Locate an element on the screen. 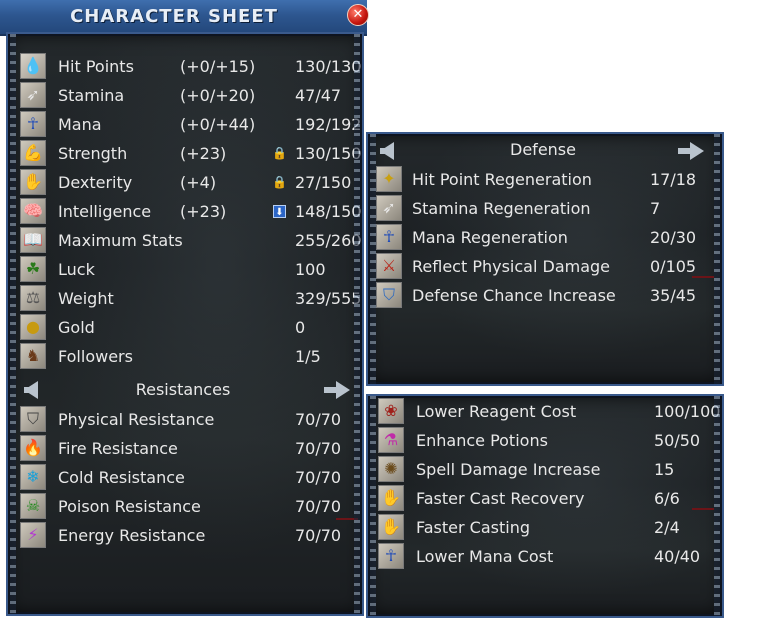  stat-row-weight: ⚖ Weight 329/555 is located at coordinates (191, 298).